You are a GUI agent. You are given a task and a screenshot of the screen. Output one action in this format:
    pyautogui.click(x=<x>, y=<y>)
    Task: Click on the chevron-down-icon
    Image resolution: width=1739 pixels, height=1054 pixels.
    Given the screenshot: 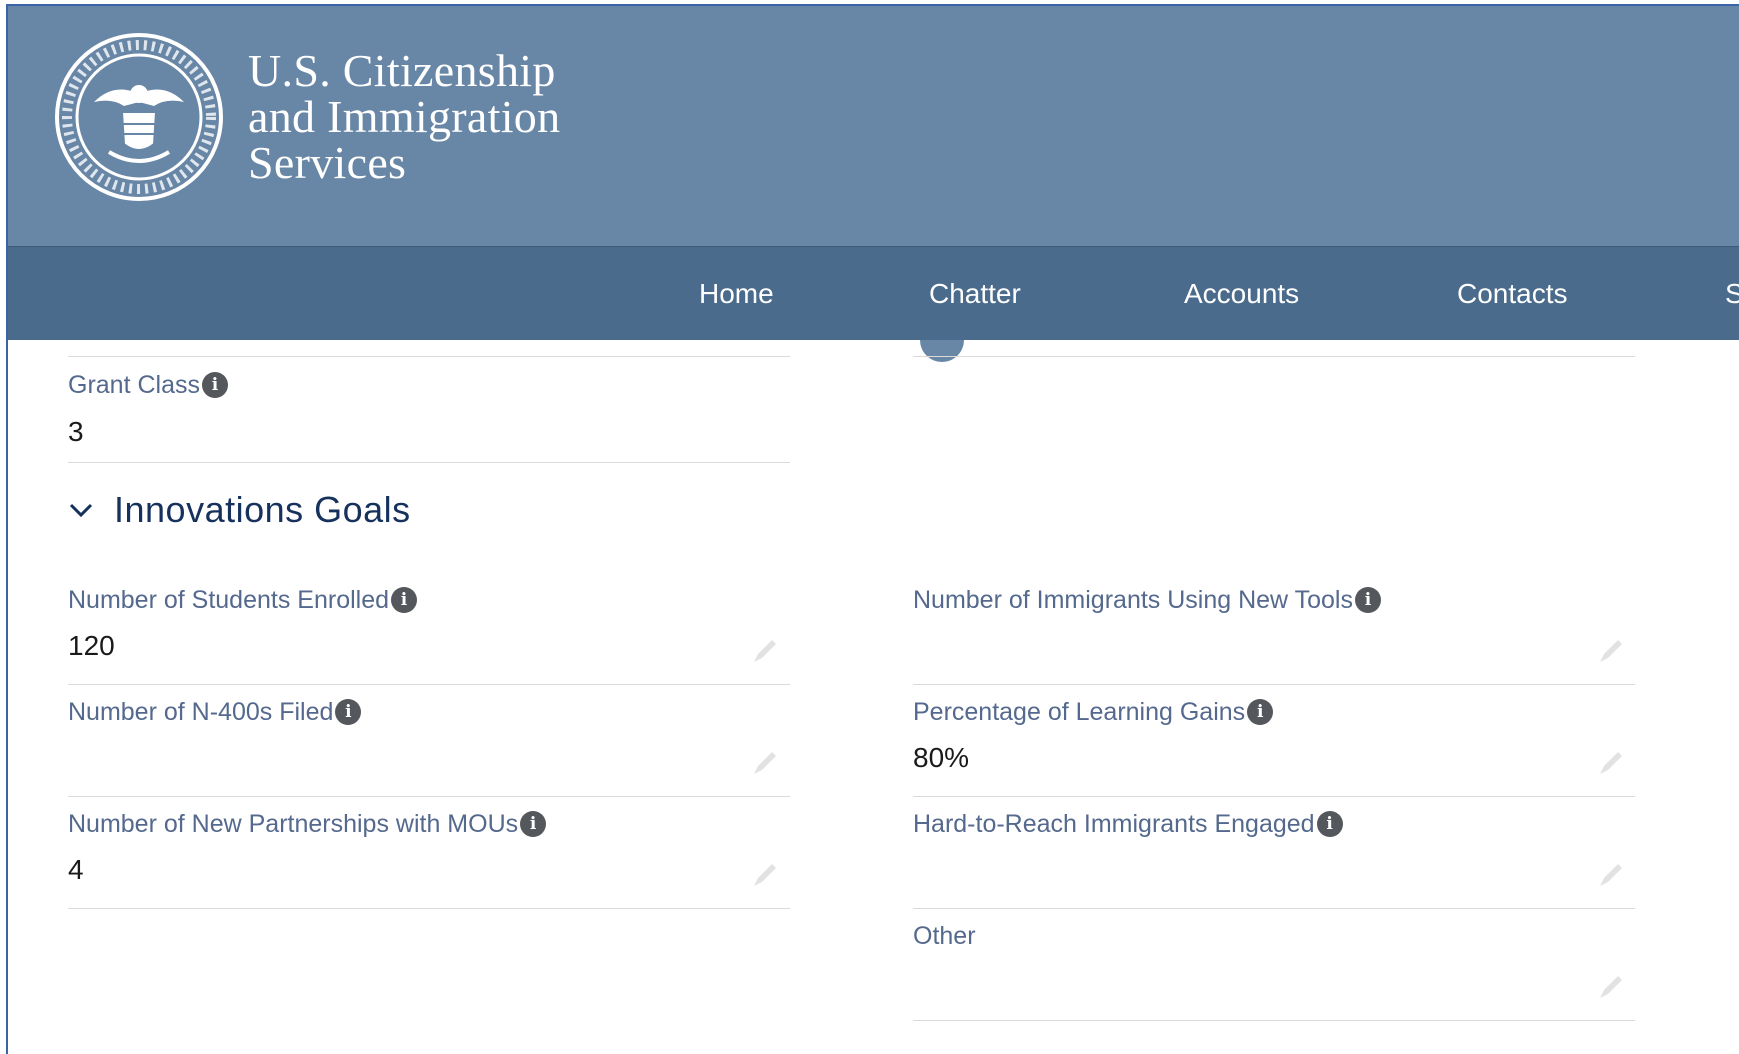 What is the action you would take?
    pyautogui.click(x=81, y=510)
    